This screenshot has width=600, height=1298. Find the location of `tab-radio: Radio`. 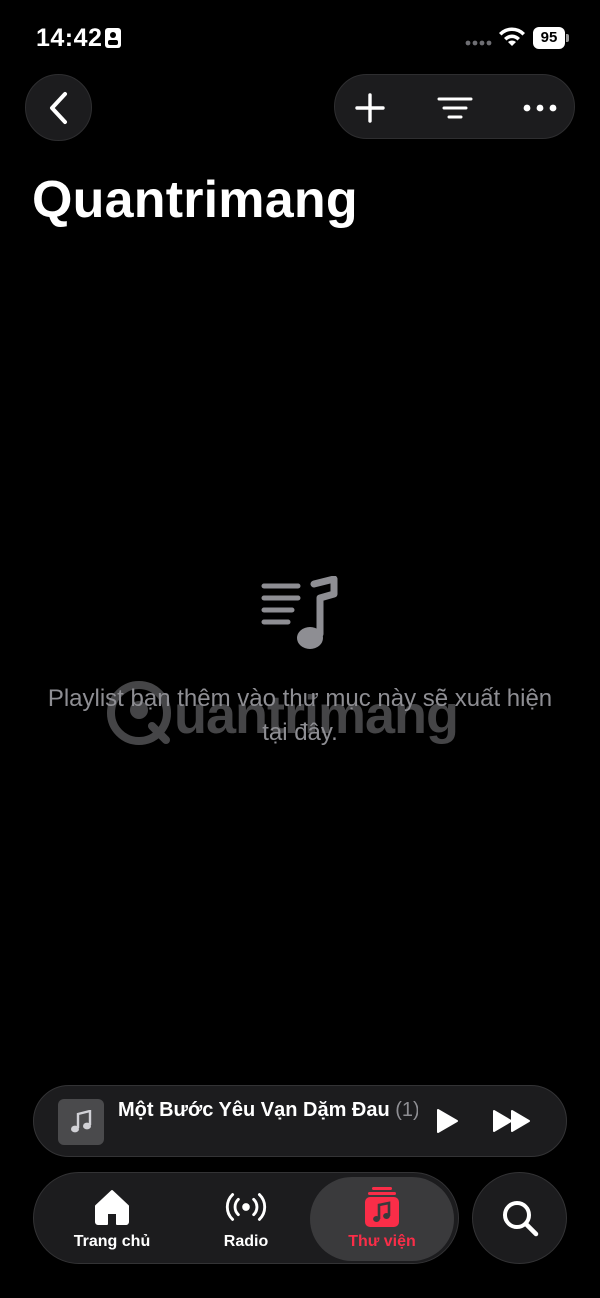

tab-radio: Radio is located at coordinates (246, 1219).